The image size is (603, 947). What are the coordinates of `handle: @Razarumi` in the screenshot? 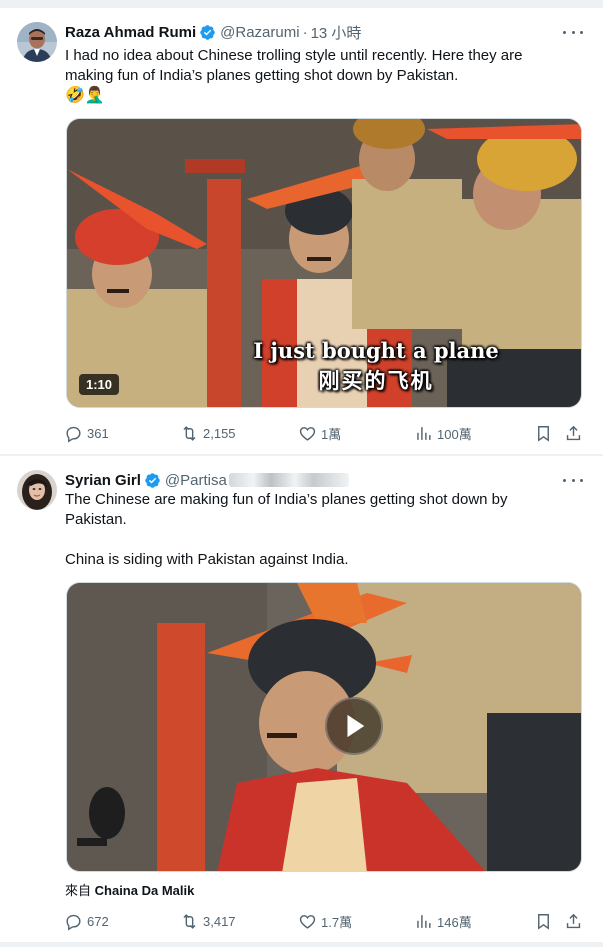 It's located at (259, 32).